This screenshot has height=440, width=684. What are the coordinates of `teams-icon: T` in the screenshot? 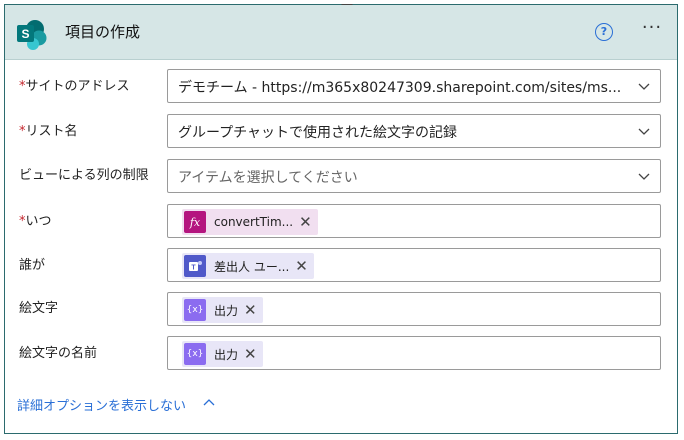 It's located at (195, 266).